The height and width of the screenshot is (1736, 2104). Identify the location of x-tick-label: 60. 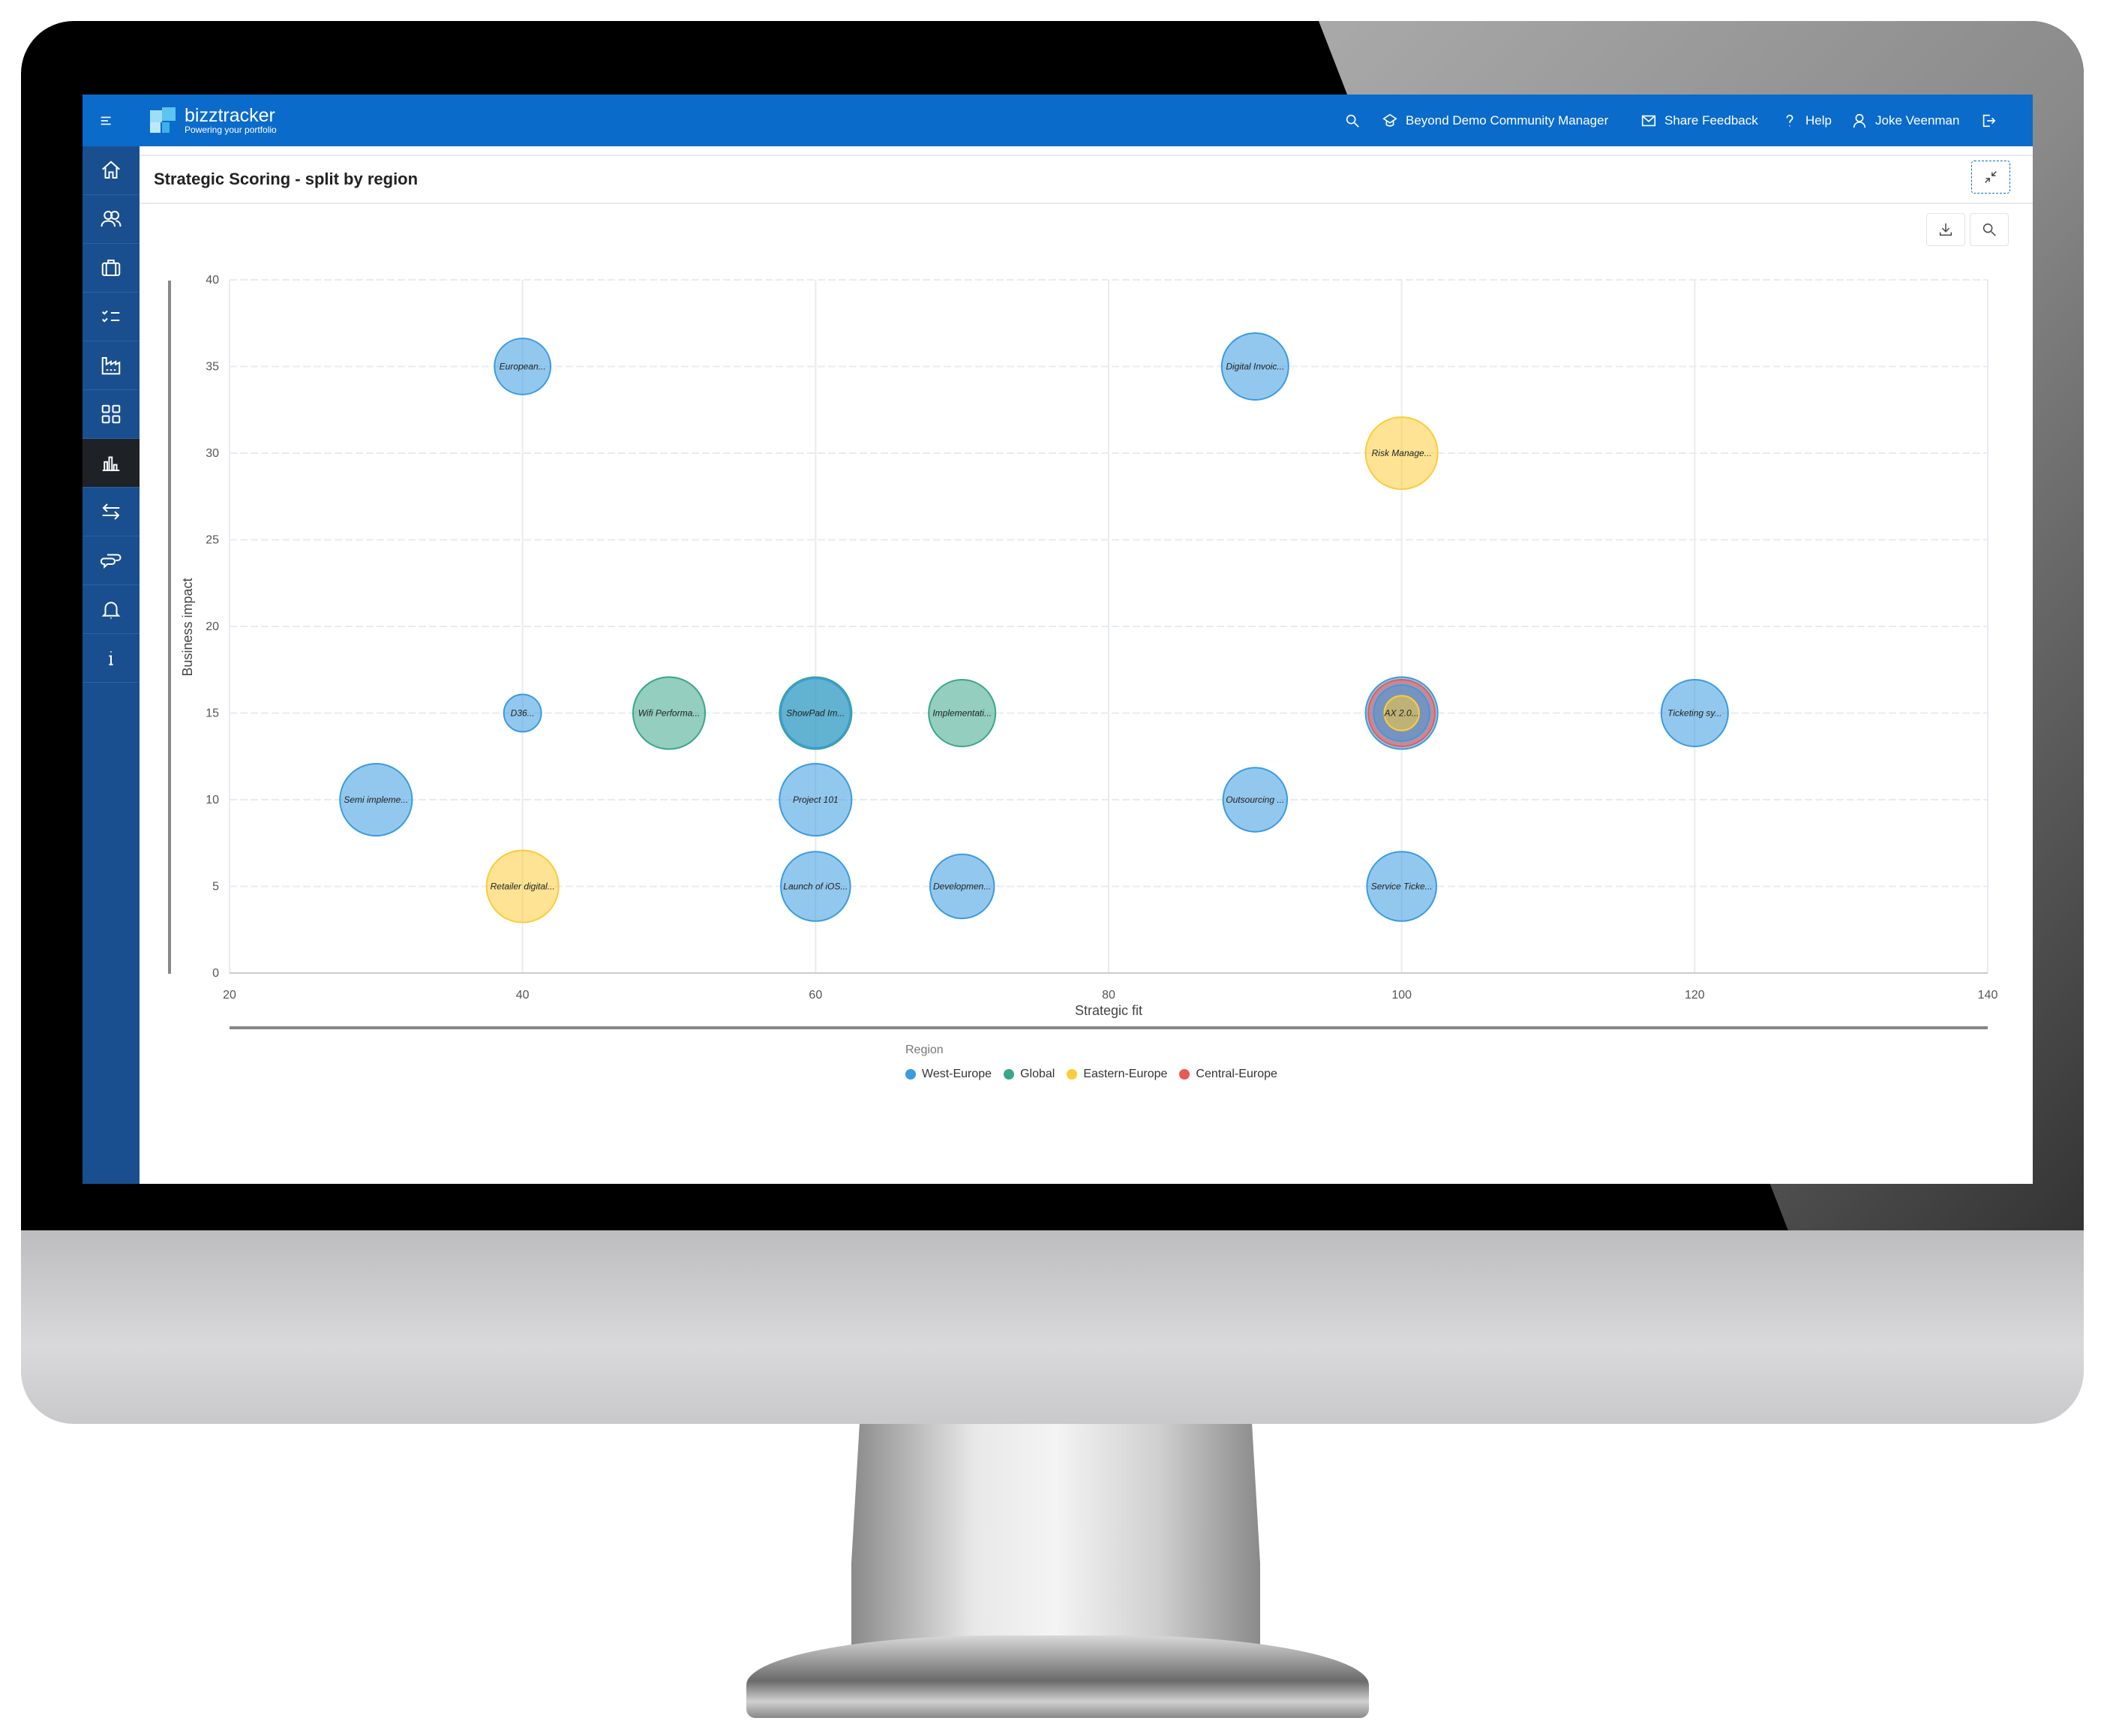
(815, 996).